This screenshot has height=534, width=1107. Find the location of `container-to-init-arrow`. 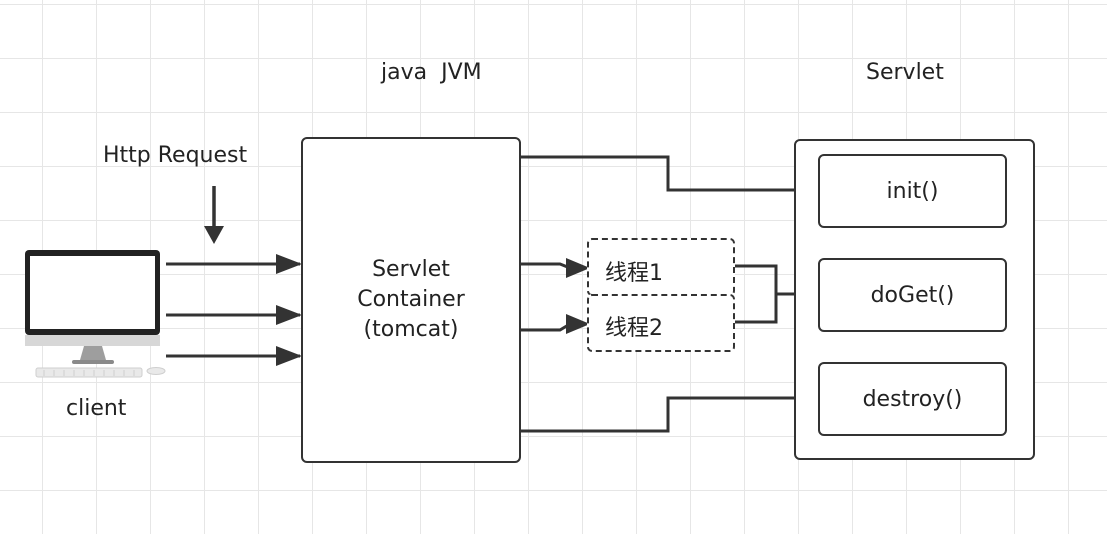

container-to-init-arrow is located at coordinates (660, 173).